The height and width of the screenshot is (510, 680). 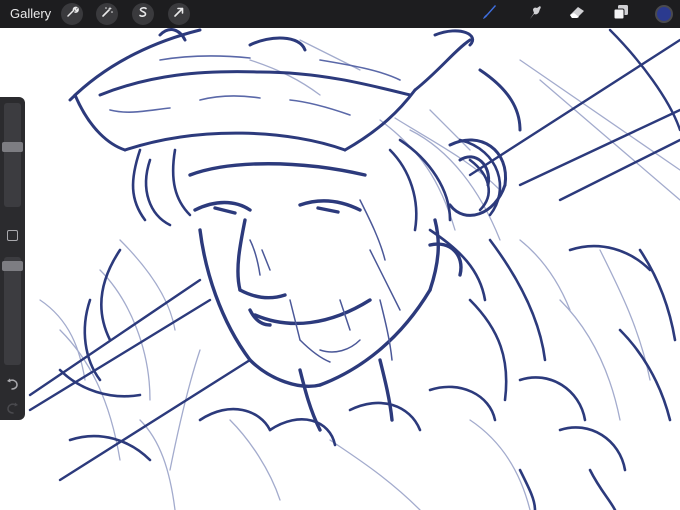 I want to click on top-toolbar: Gallery, so click(x=340, y=14).